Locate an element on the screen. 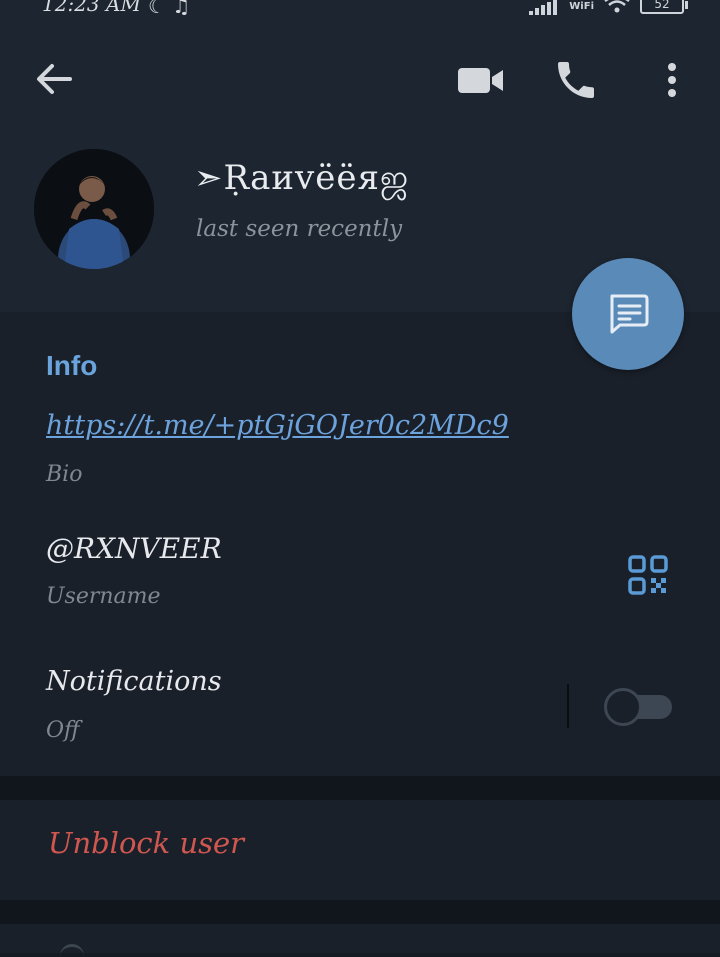 The image size is (720, 957). notifications-label: Notifications is located at coordinates (134, 681).